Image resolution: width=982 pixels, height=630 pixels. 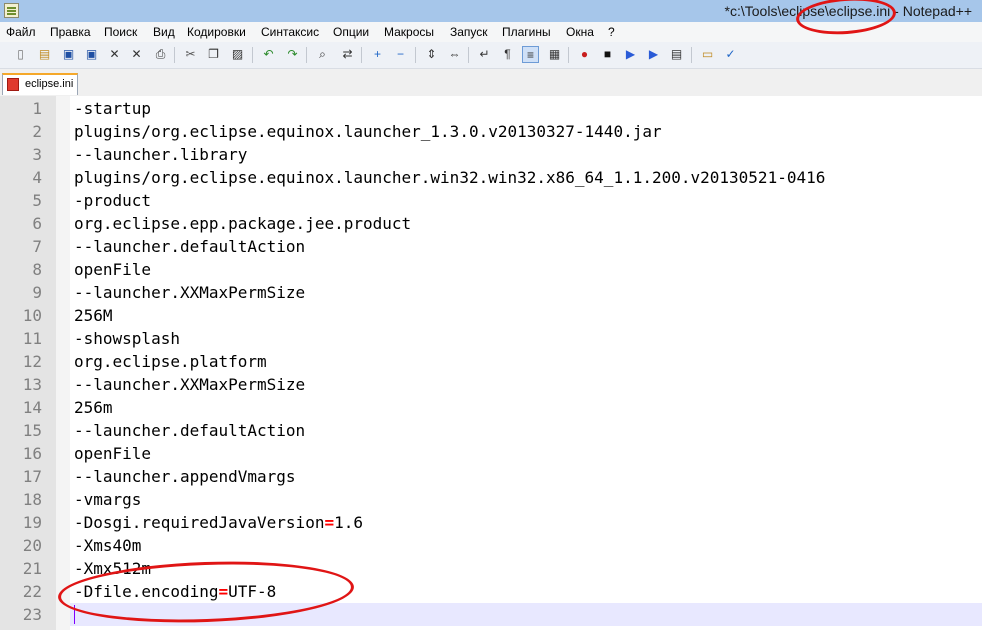 What do you see at coordinates (400, 54) in the screenshot?
I see `zoom-out-icon: −` at bounding box center [400, 54].